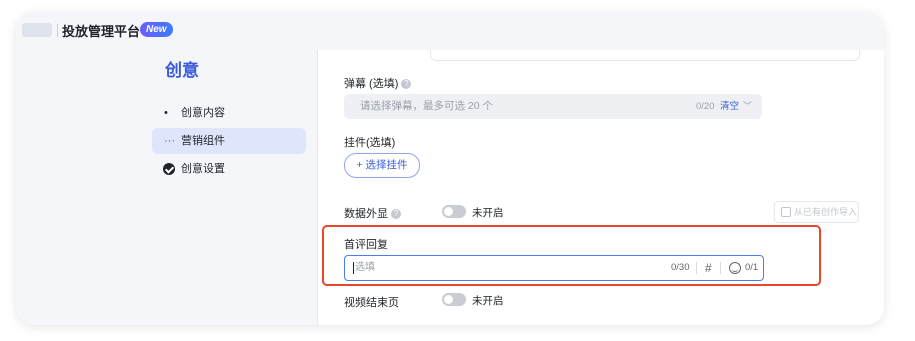 Image resolution: width=915 pixels, height=341 pixels. Describe the element at coordinates (826, 212) in the screenshot. I see `import-button-label: 从已有创作导入` at that location.